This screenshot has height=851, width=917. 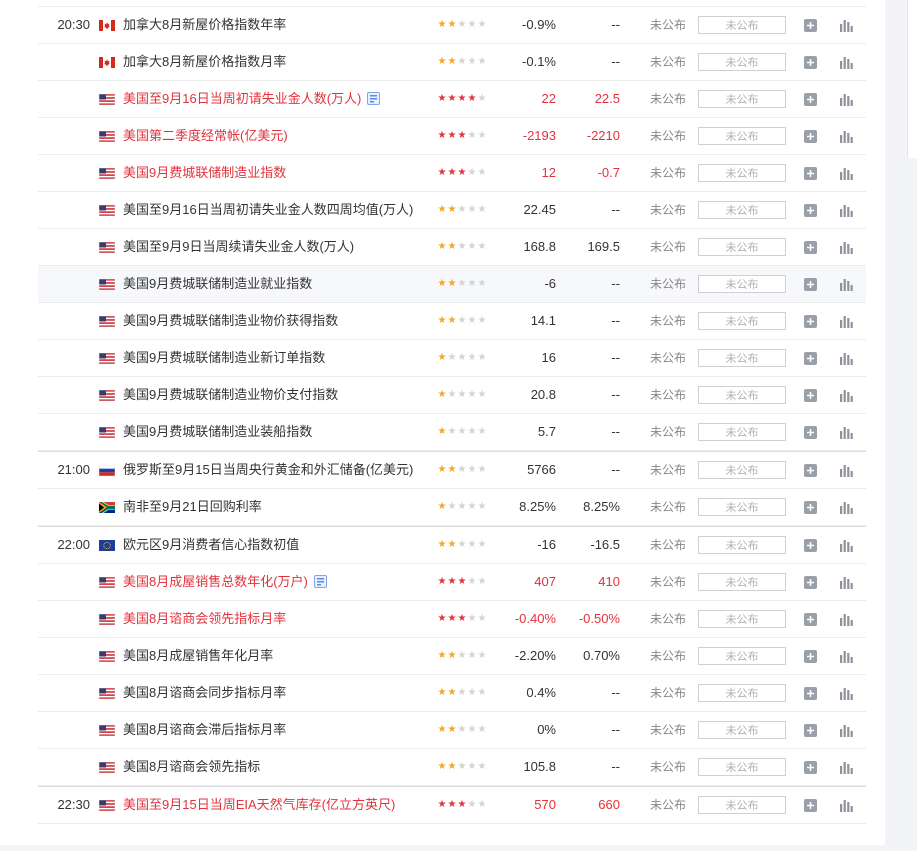 What do you see at coordinates (198, 656) in the screenshot?
I see `event-name: 美国8月成屋销售年化月率` at bounding box center [198, 656].